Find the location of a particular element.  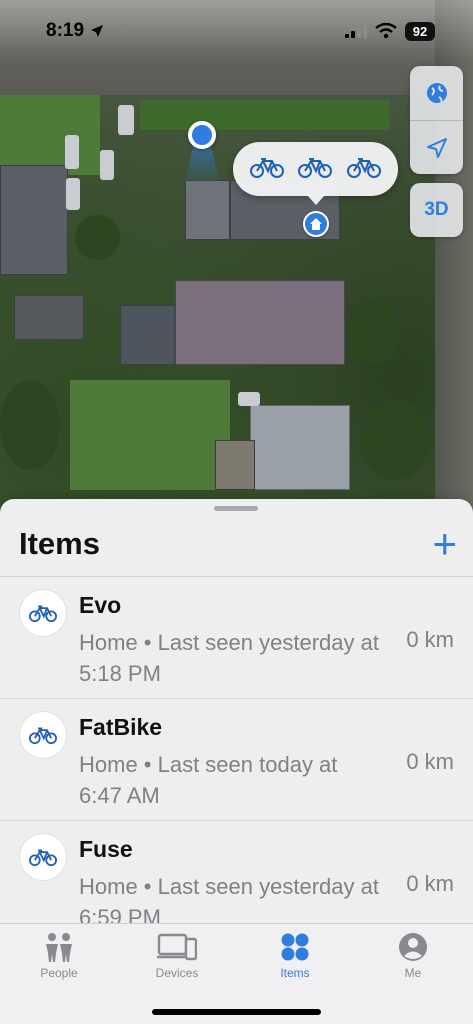

hedge is located at coordinates (265, 115).